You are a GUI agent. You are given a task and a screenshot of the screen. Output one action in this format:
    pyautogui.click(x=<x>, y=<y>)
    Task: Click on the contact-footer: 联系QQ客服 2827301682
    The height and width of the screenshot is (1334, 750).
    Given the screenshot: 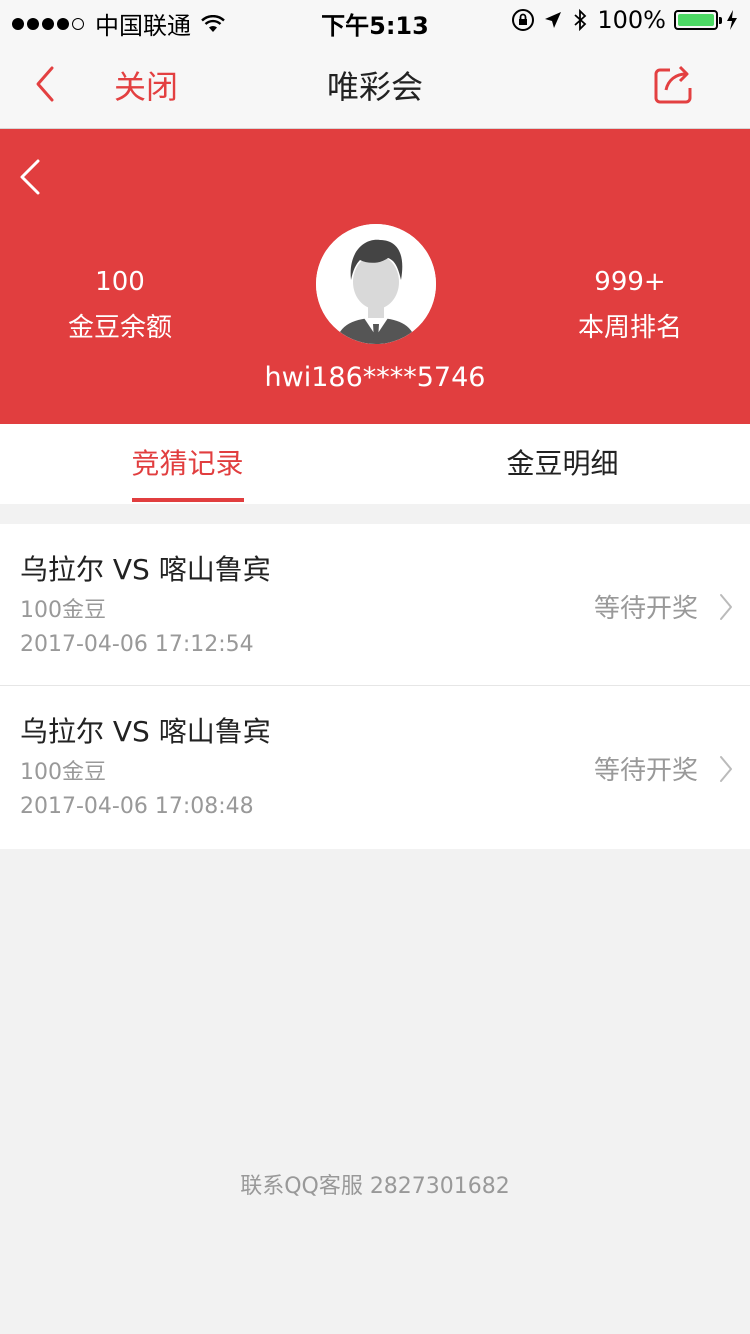 What is the action you would take?
    pyautogui.click(x=375, y=1186)
    